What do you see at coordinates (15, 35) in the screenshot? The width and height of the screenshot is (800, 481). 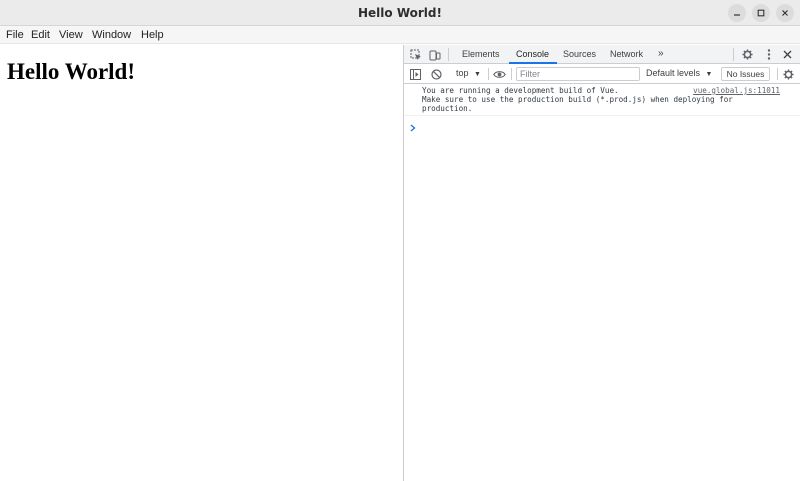 I see `menu-file: File` at bounding box center [15, 35].